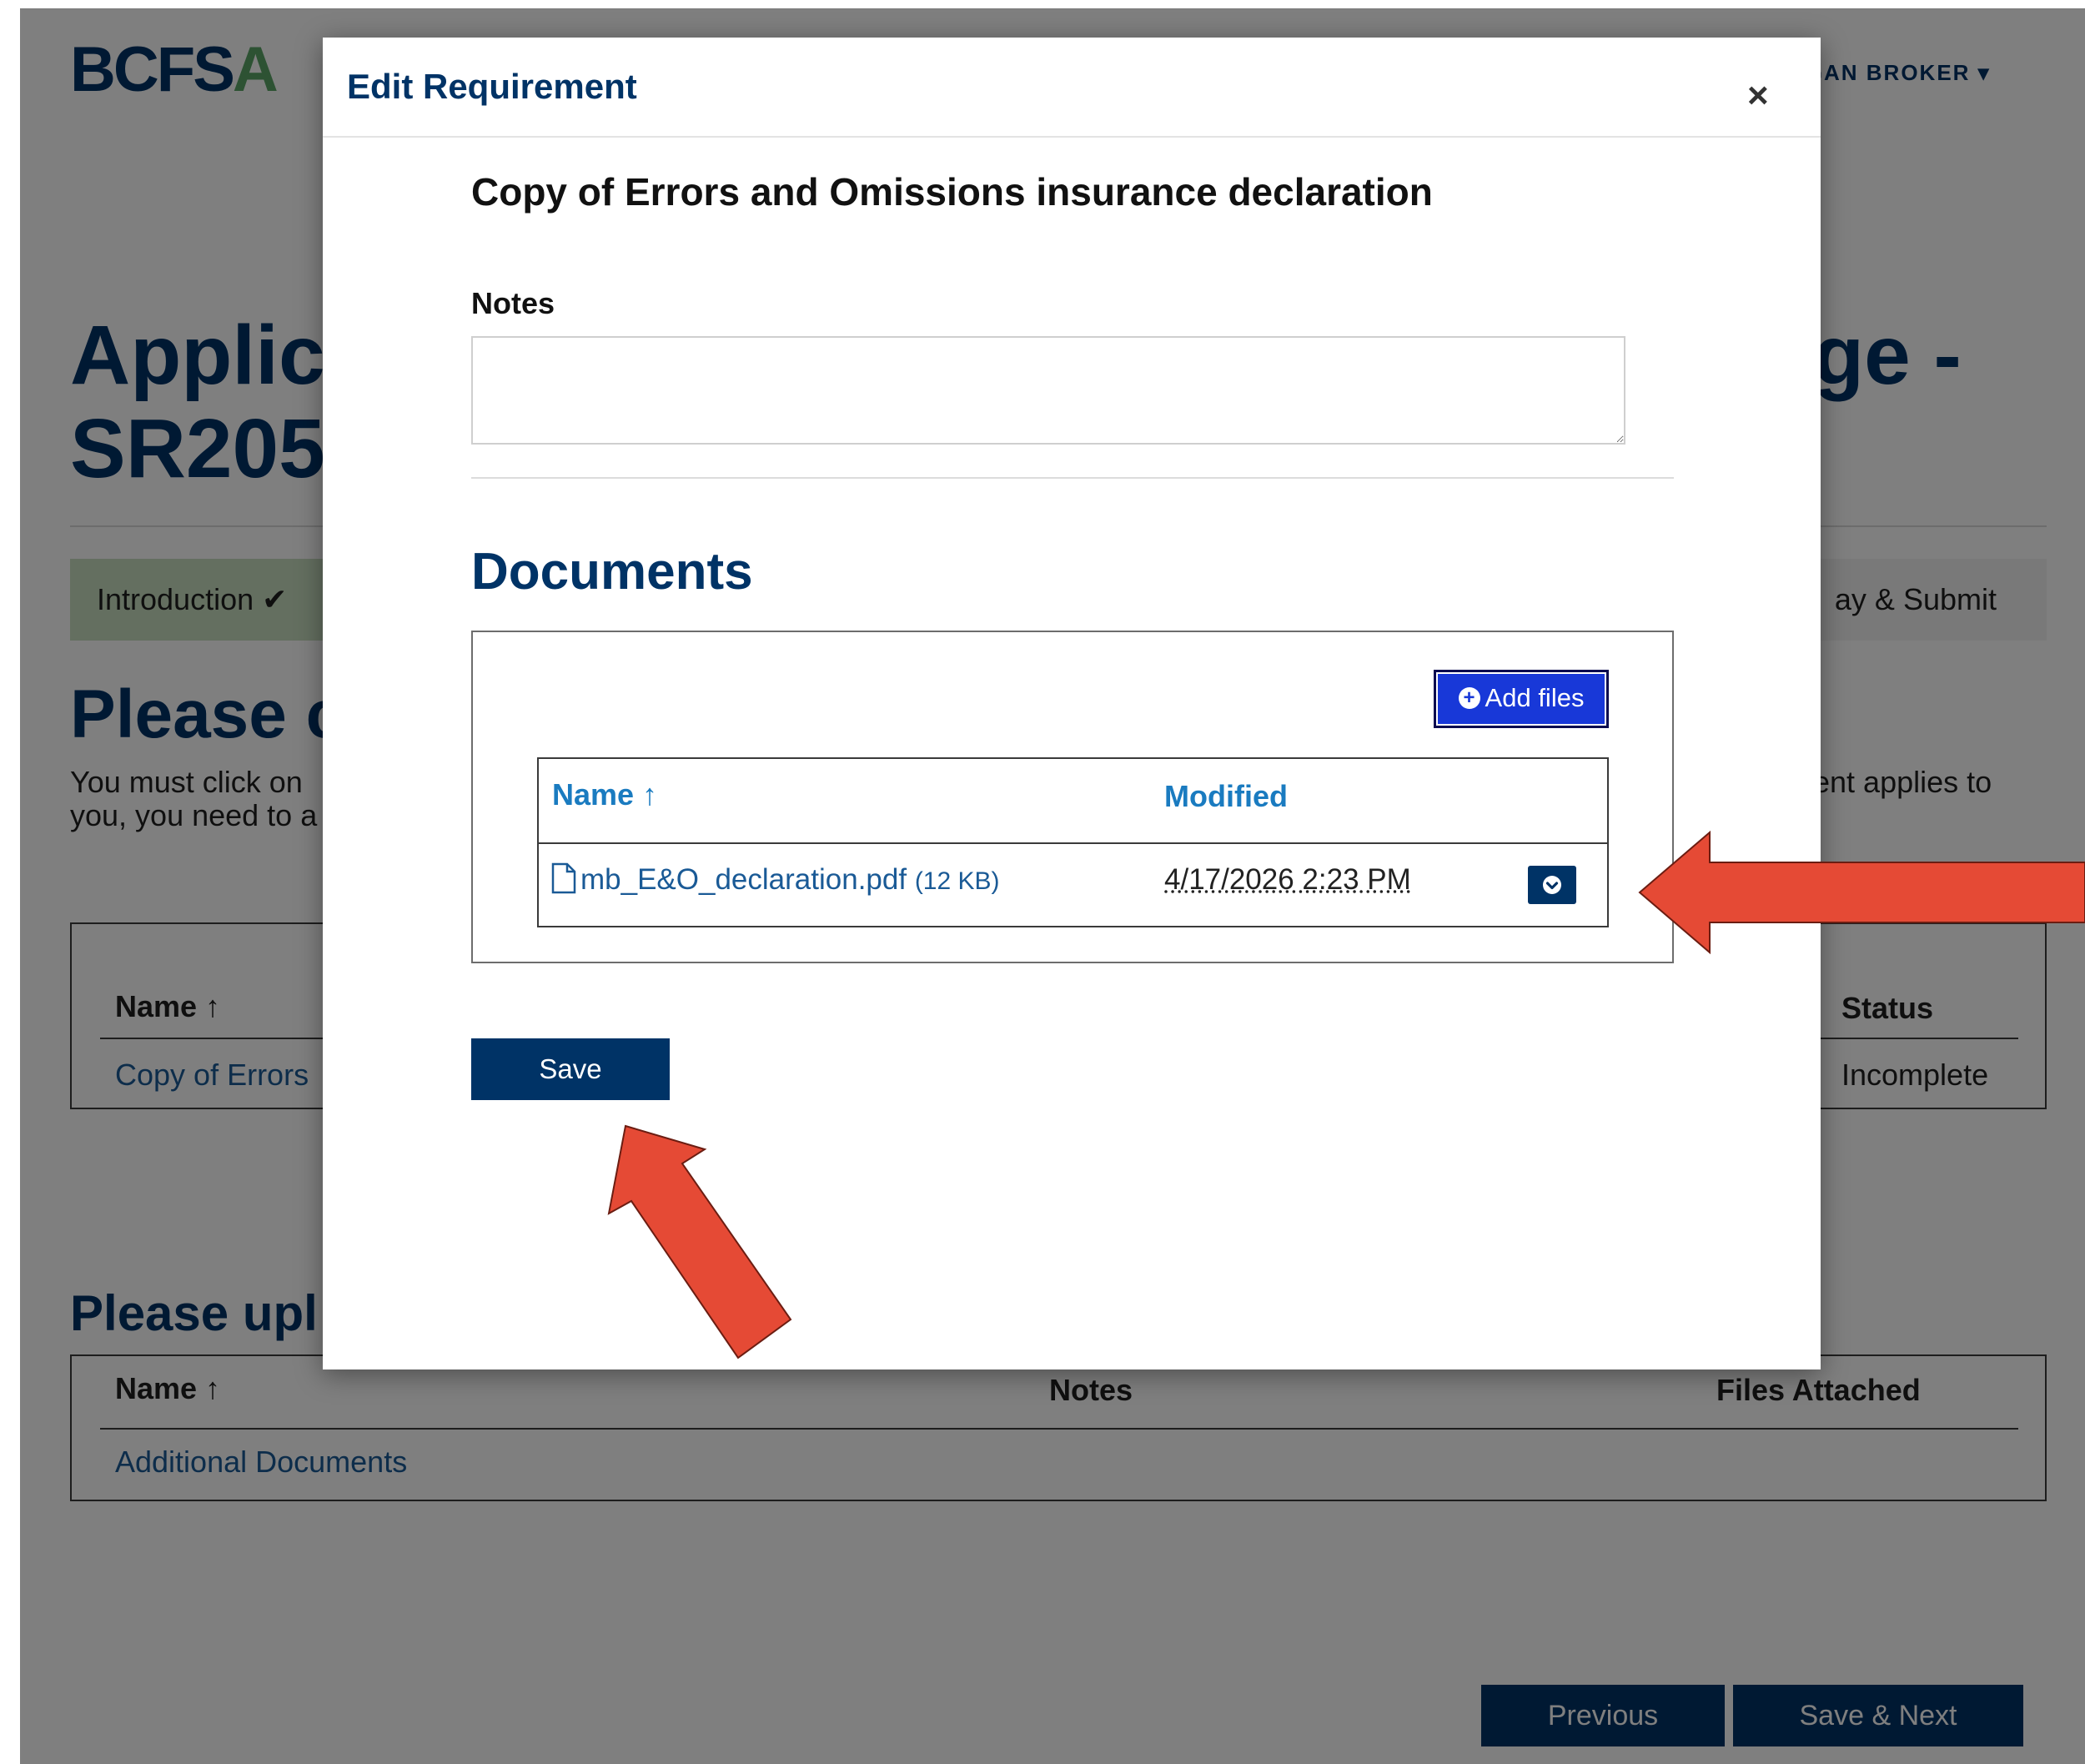 This screenshot has height=1764, width=2085. What do you see at coordinates (743, 879) in the screenshot?
I see `file-name: mb_E&O_declaration.pdf` at bounding box center [743, 879].